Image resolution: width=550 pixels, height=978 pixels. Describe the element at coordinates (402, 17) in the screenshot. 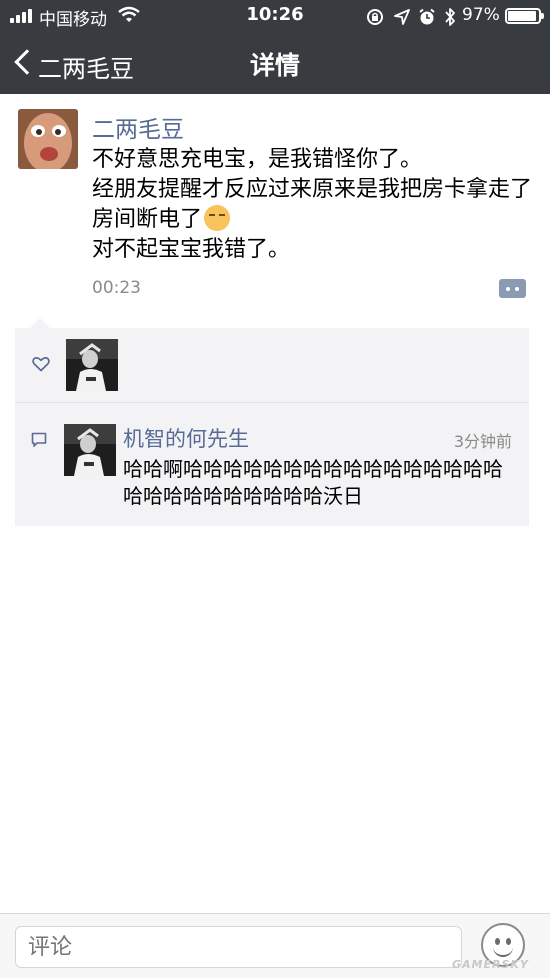

I see `location-icon` at that location.